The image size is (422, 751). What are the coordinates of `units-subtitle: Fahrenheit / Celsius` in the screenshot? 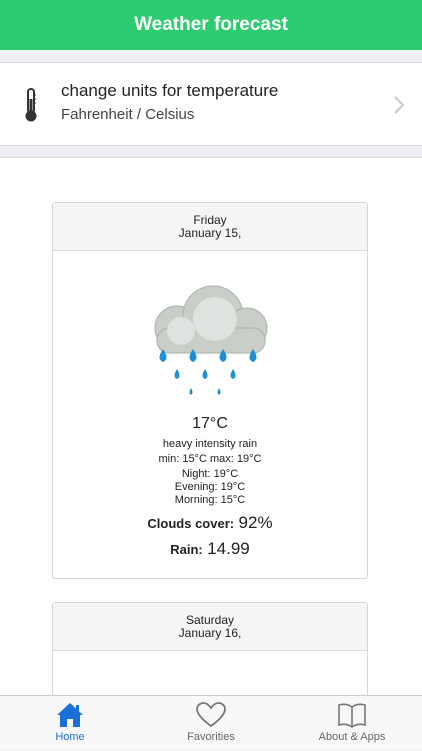 It's located at (128, 114).